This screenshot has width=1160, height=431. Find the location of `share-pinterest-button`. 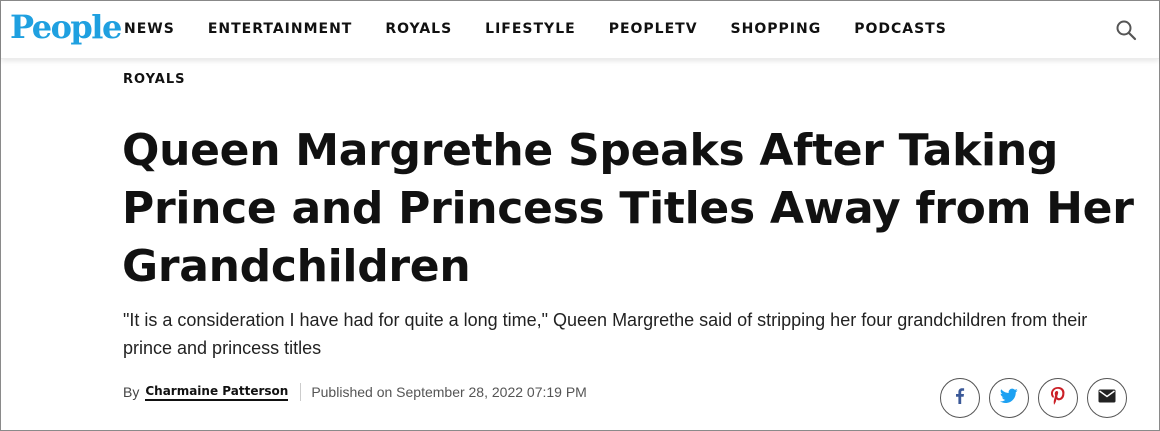

share-pinterest-button is located at coordinates (1058, 398).